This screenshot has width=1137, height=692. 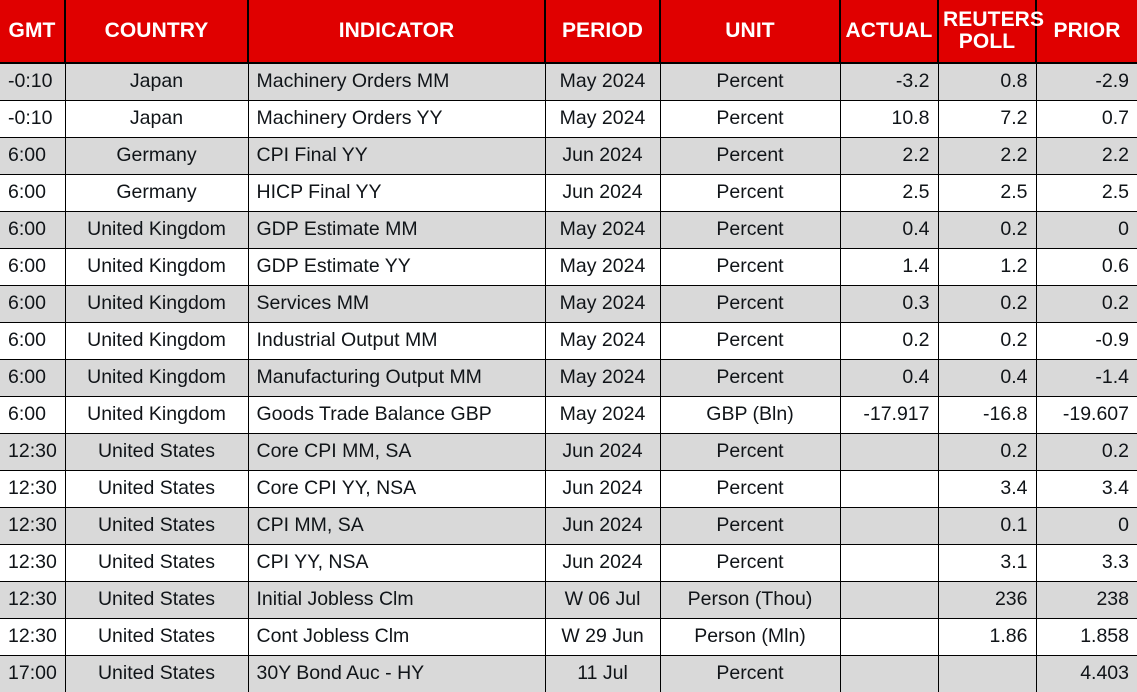 I want to click on cell-actual: 0.2, so click(x=889, y=341).